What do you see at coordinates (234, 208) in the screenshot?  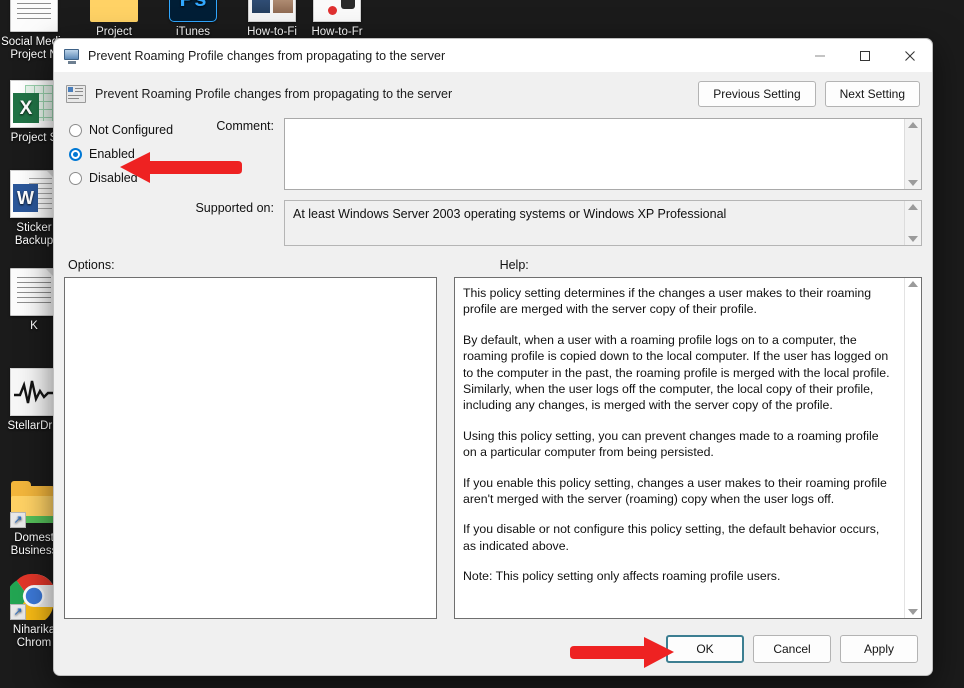 I see `supported-on-label: Supported on:` at bounding box center [234, 208].